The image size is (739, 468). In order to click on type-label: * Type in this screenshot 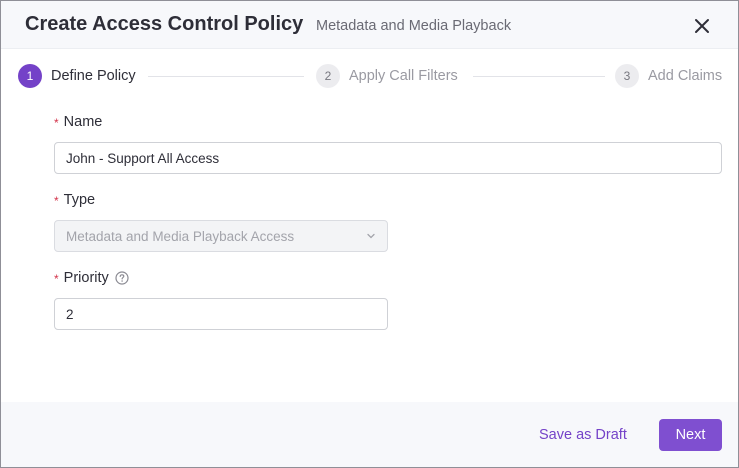, I will do `click(74, 200)`.